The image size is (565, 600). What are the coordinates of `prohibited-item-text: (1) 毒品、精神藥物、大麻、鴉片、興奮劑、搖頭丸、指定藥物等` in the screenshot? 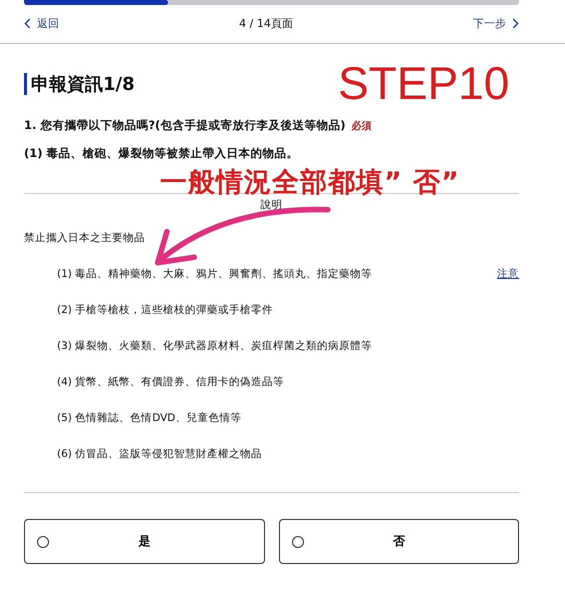 It's located at (214, 274).